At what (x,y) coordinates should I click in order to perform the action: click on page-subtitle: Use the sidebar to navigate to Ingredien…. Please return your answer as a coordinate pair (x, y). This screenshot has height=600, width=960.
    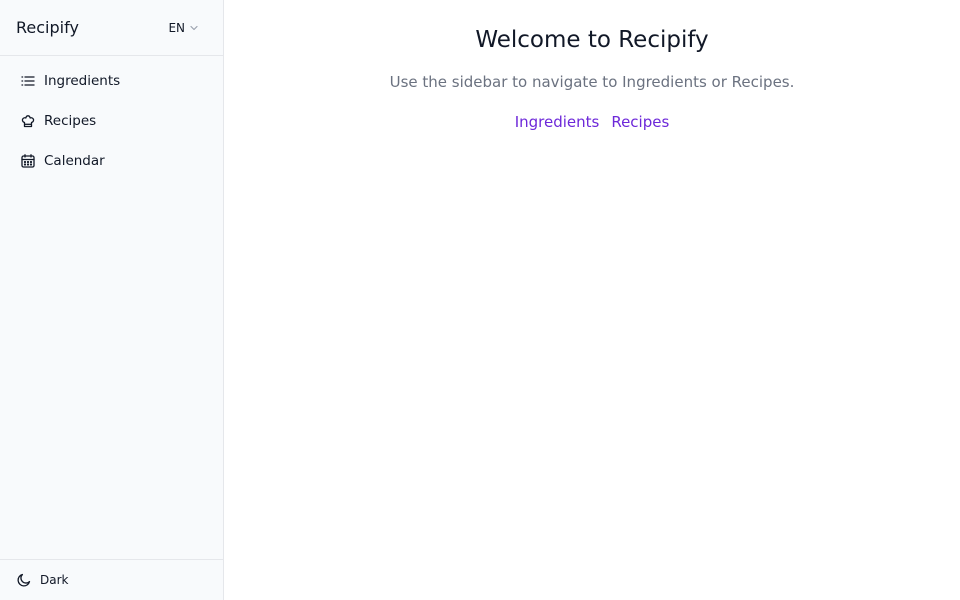
    Looking at the image, I should click on (592, 82).